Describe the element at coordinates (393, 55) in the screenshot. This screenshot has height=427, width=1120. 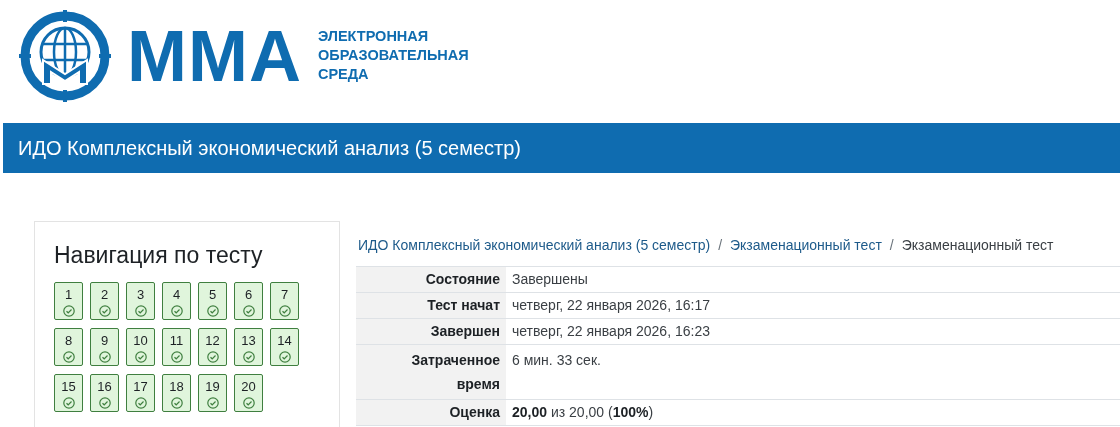
I see `logo-caption-line: ОБРАЗОВАТЕЛЬНАЯ` at that location.